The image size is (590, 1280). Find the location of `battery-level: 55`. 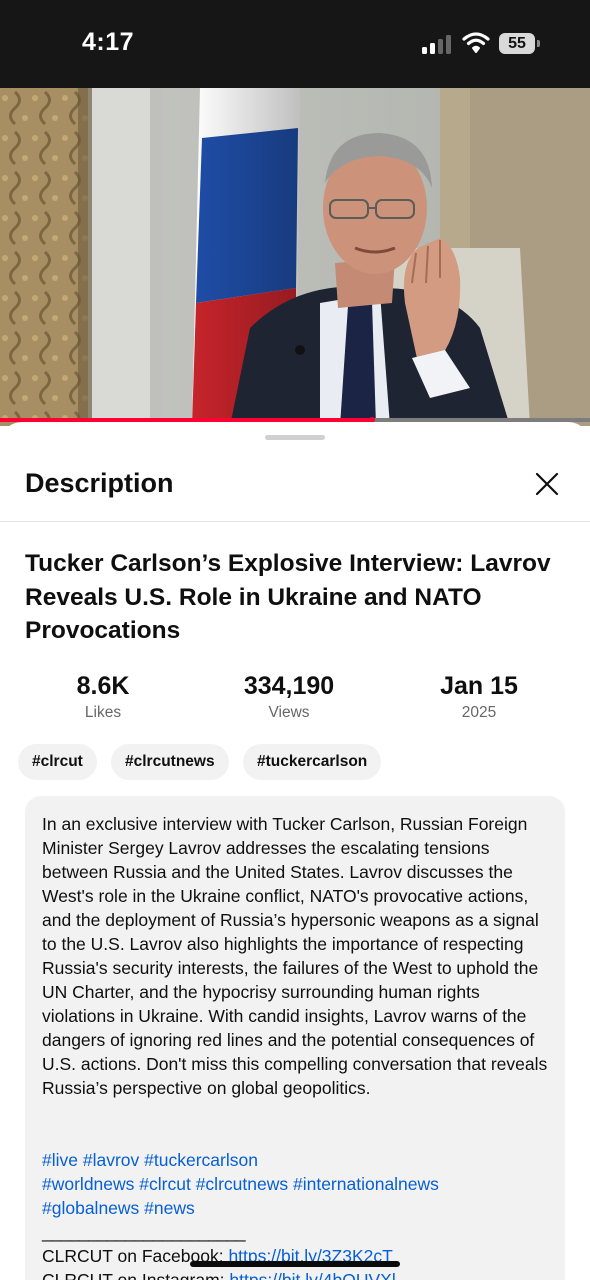

battery-level: 55 is located at coordinates (517, 43).